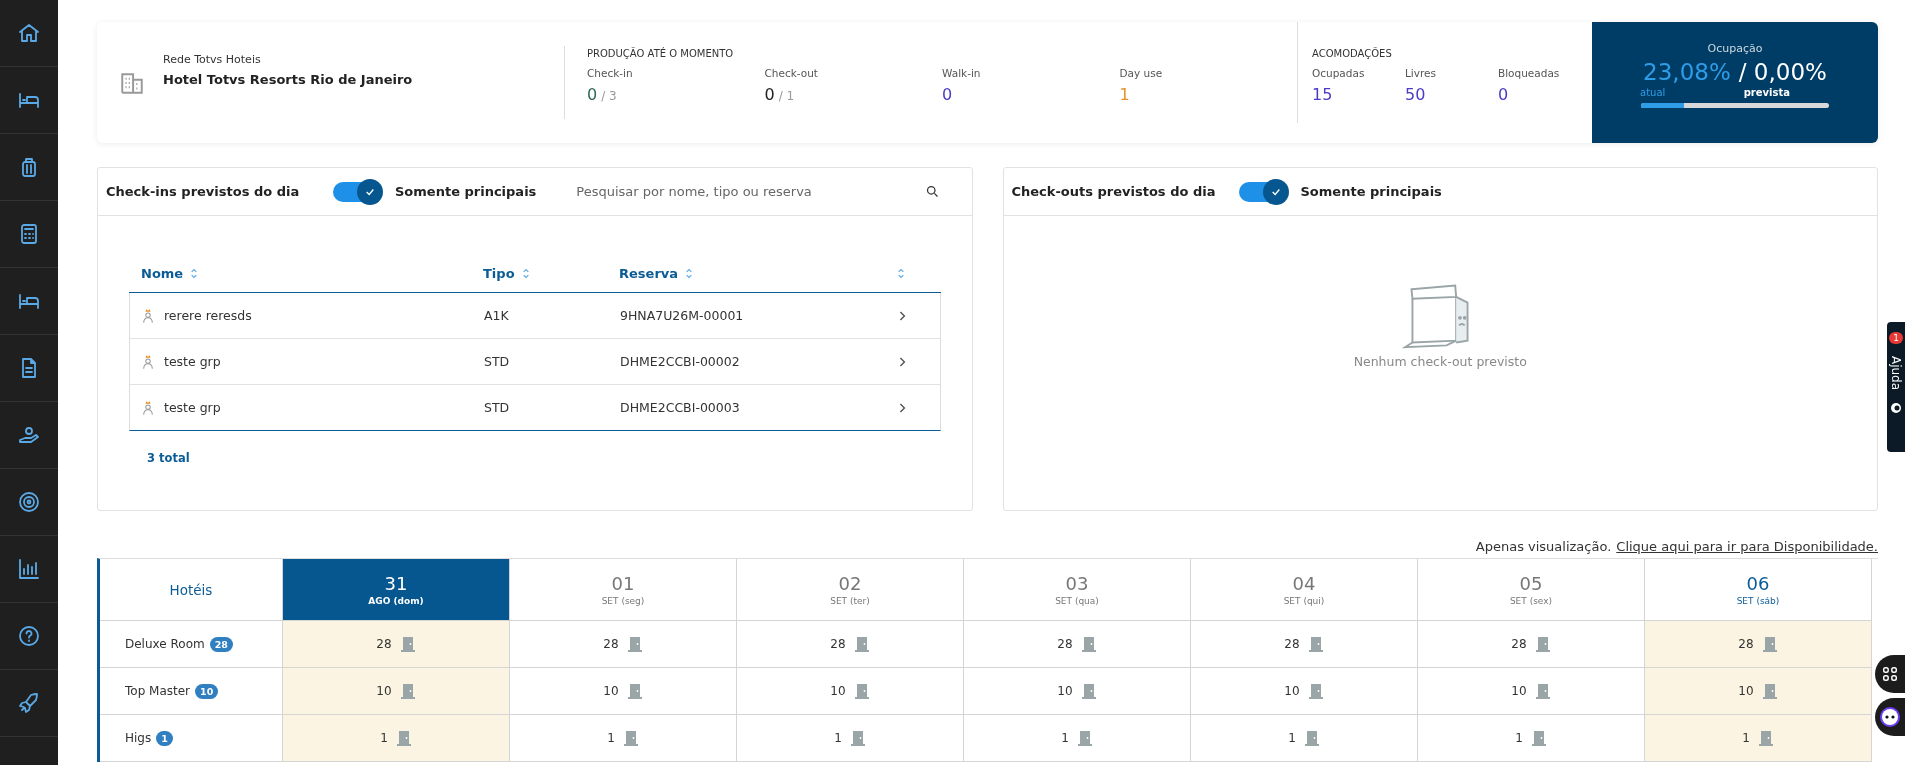 The height and width of the screenshot is (765, 1905). I want to click on guest-name: rerere reresds, so click(208, 315).